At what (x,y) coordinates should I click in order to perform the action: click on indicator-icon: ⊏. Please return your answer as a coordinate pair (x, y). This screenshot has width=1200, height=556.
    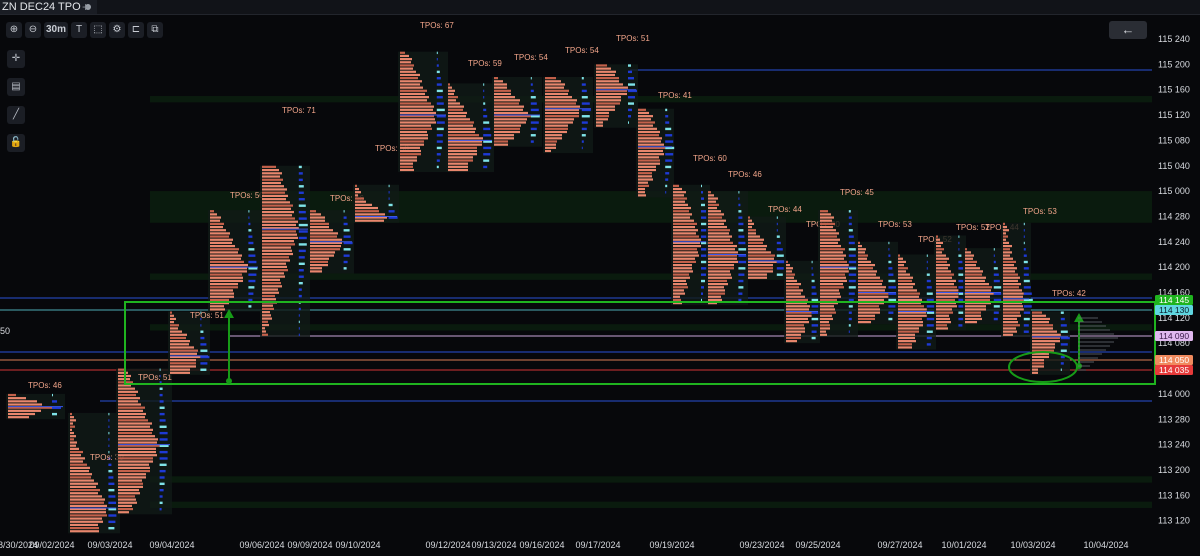
    Looking at the image, I should click on (136, 30).